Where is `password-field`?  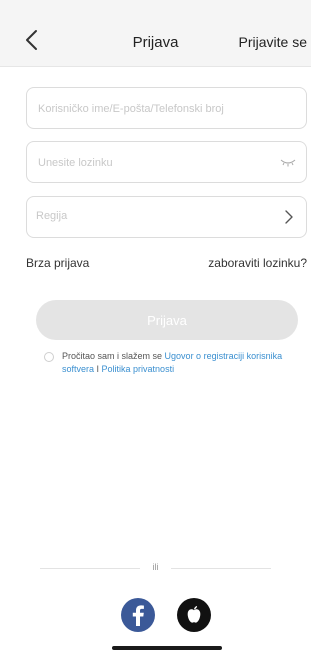 password-field is located at coordinates (166, 162).